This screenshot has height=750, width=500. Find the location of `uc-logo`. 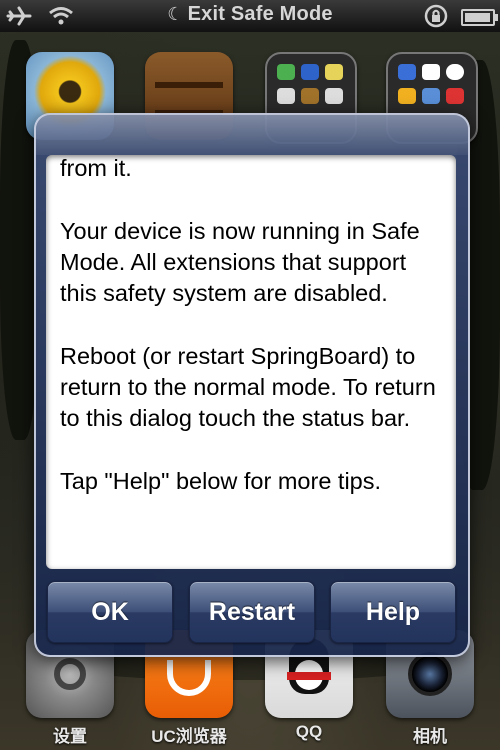

uc-logo is located at coordinates (189, 678).